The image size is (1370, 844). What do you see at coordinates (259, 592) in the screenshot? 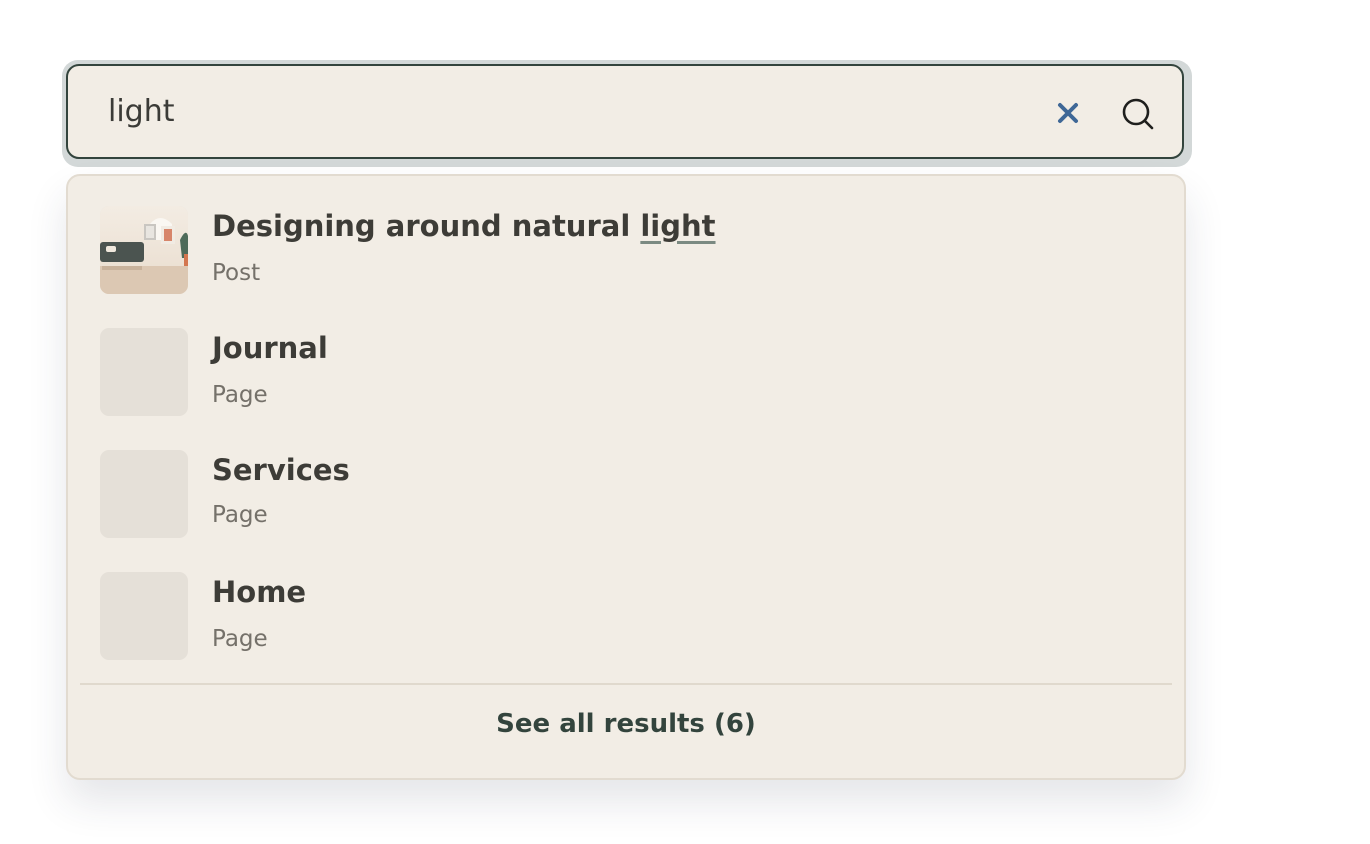
I see `result-title: Home` at bounding box center [259, 592].